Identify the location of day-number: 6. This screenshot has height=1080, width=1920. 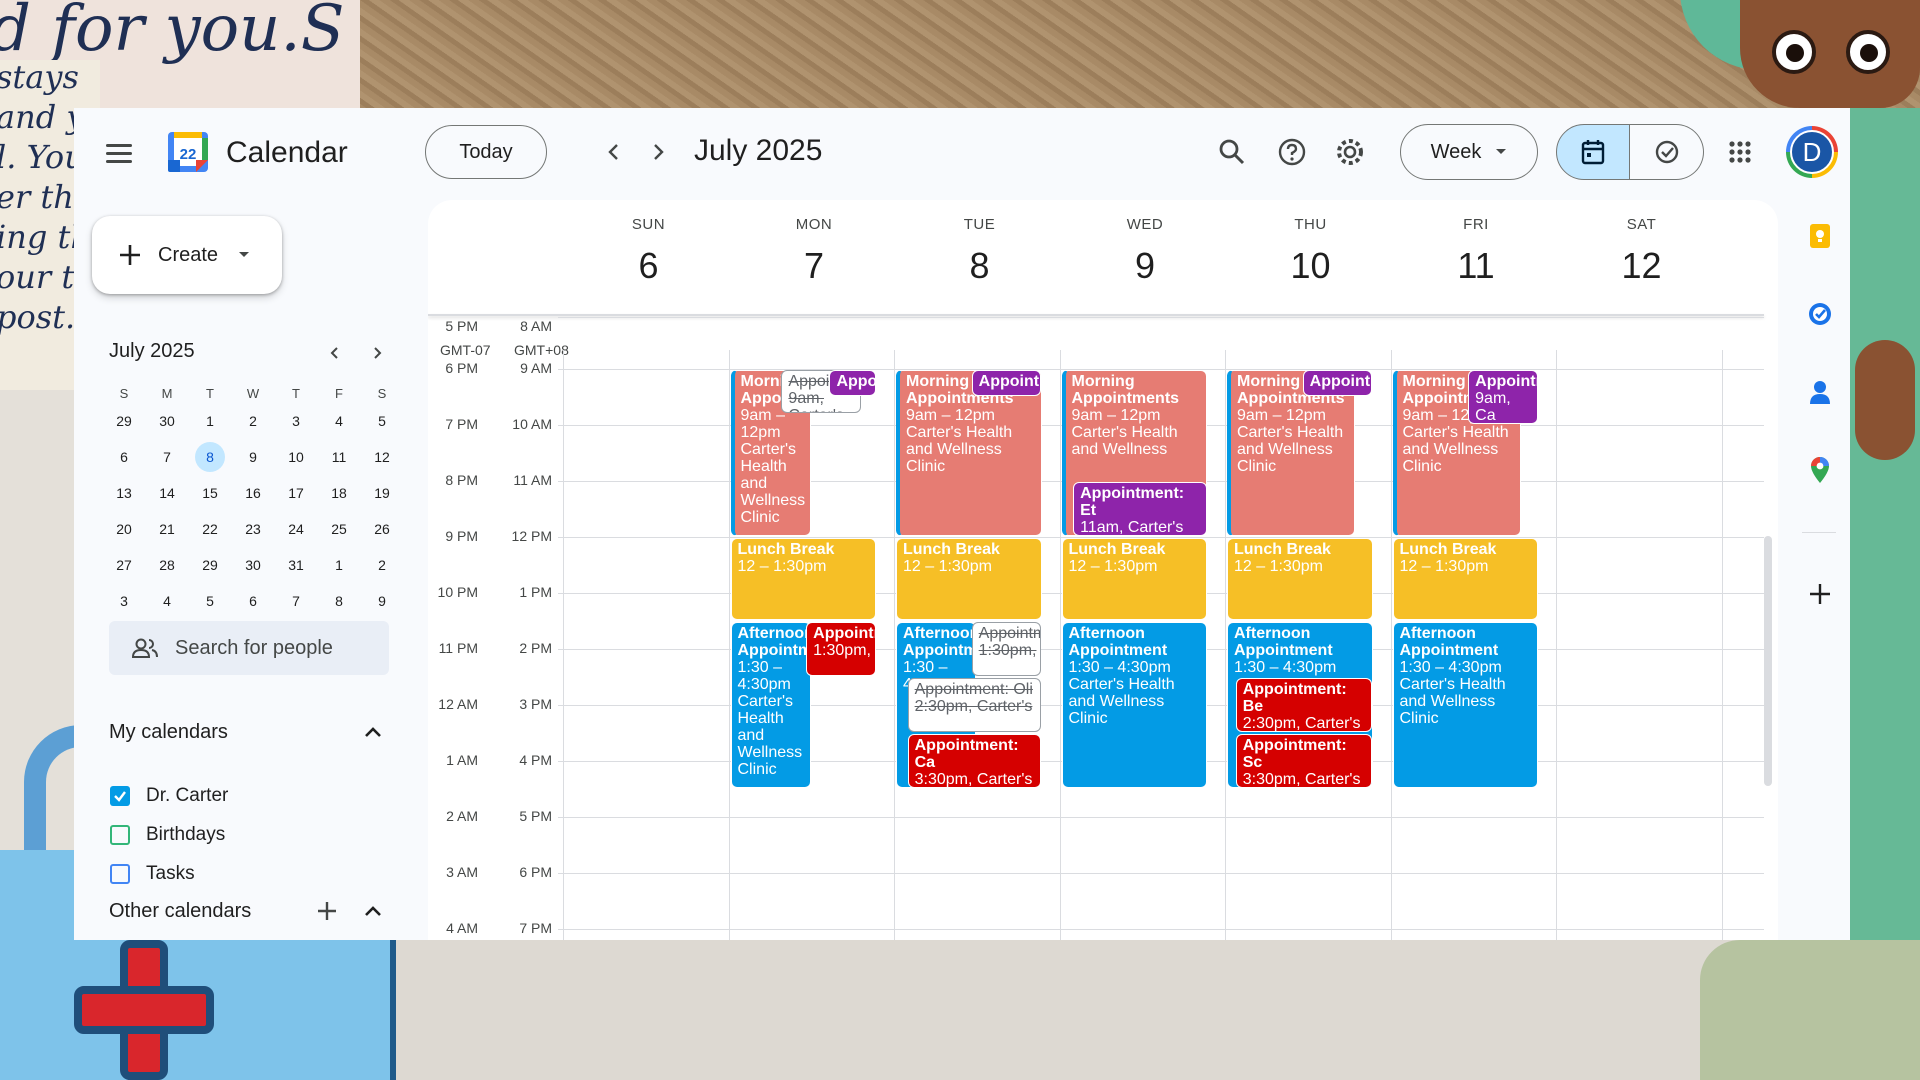
(648, 266).